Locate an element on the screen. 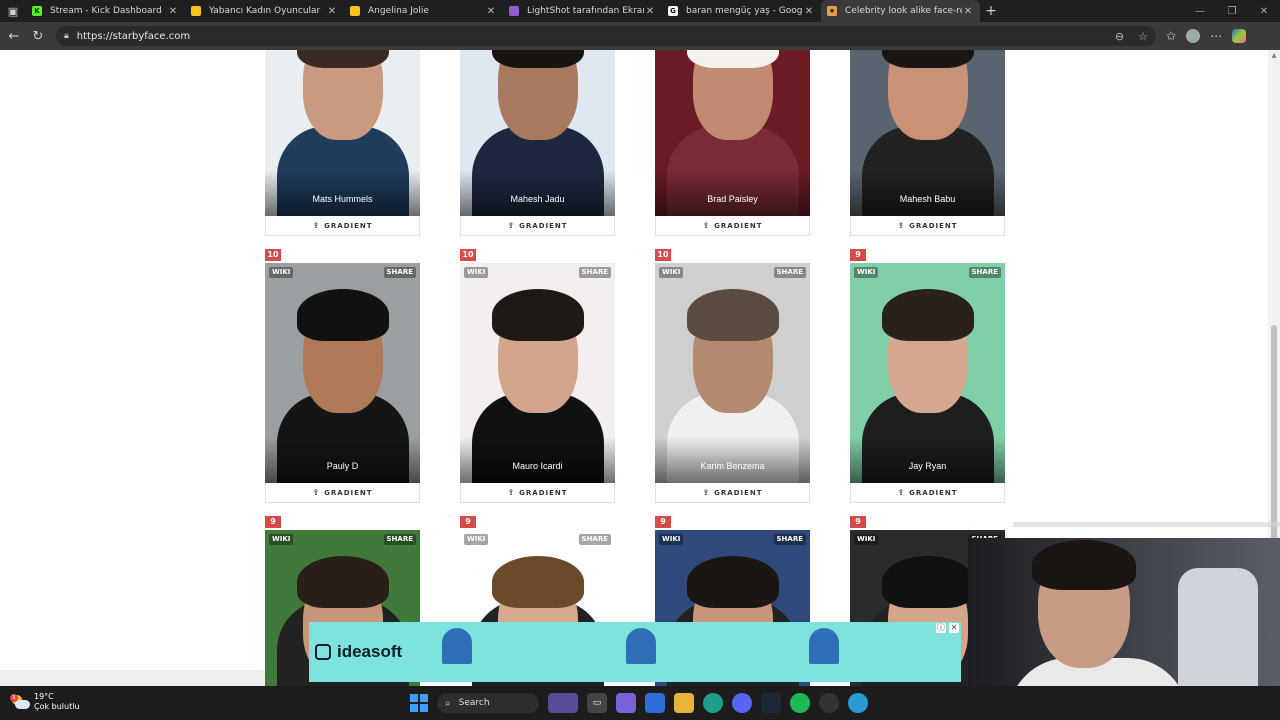 Image resolution: width=1280 pixels, height=720 pixels. weather-widget: 5 19°C Çok bulutlu is located at coordinates (45, 702).